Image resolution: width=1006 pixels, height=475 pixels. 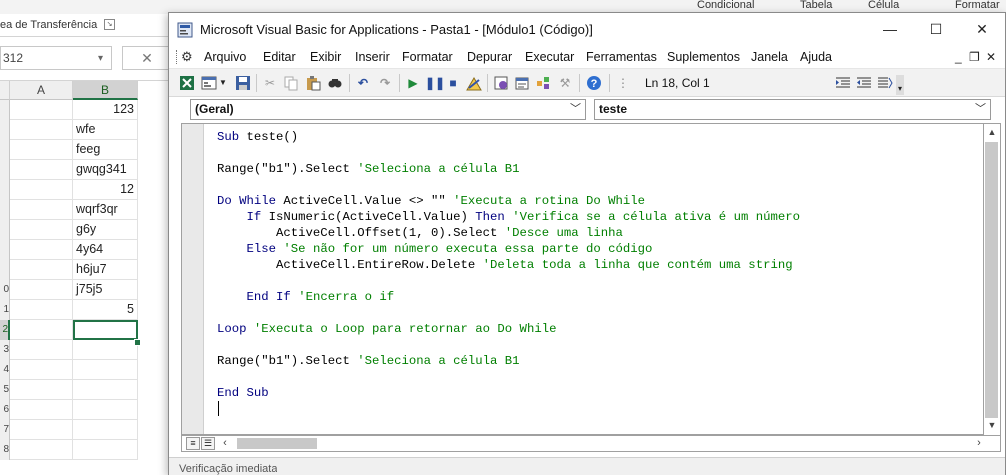 I want to click on code-line: Sub teste(), so click(x=508, y=137).